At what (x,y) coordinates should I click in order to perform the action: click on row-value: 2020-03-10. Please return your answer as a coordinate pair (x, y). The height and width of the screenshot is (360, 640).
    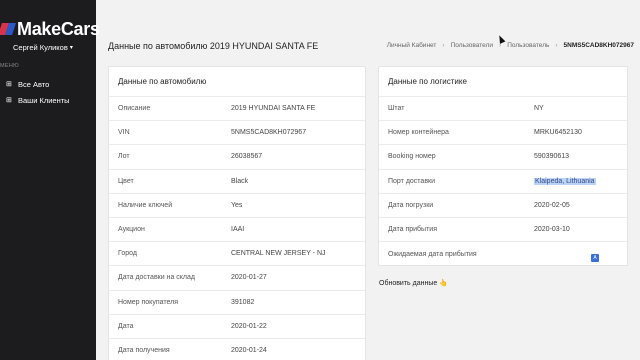
    Looking at the image, I should click on (552, 230).